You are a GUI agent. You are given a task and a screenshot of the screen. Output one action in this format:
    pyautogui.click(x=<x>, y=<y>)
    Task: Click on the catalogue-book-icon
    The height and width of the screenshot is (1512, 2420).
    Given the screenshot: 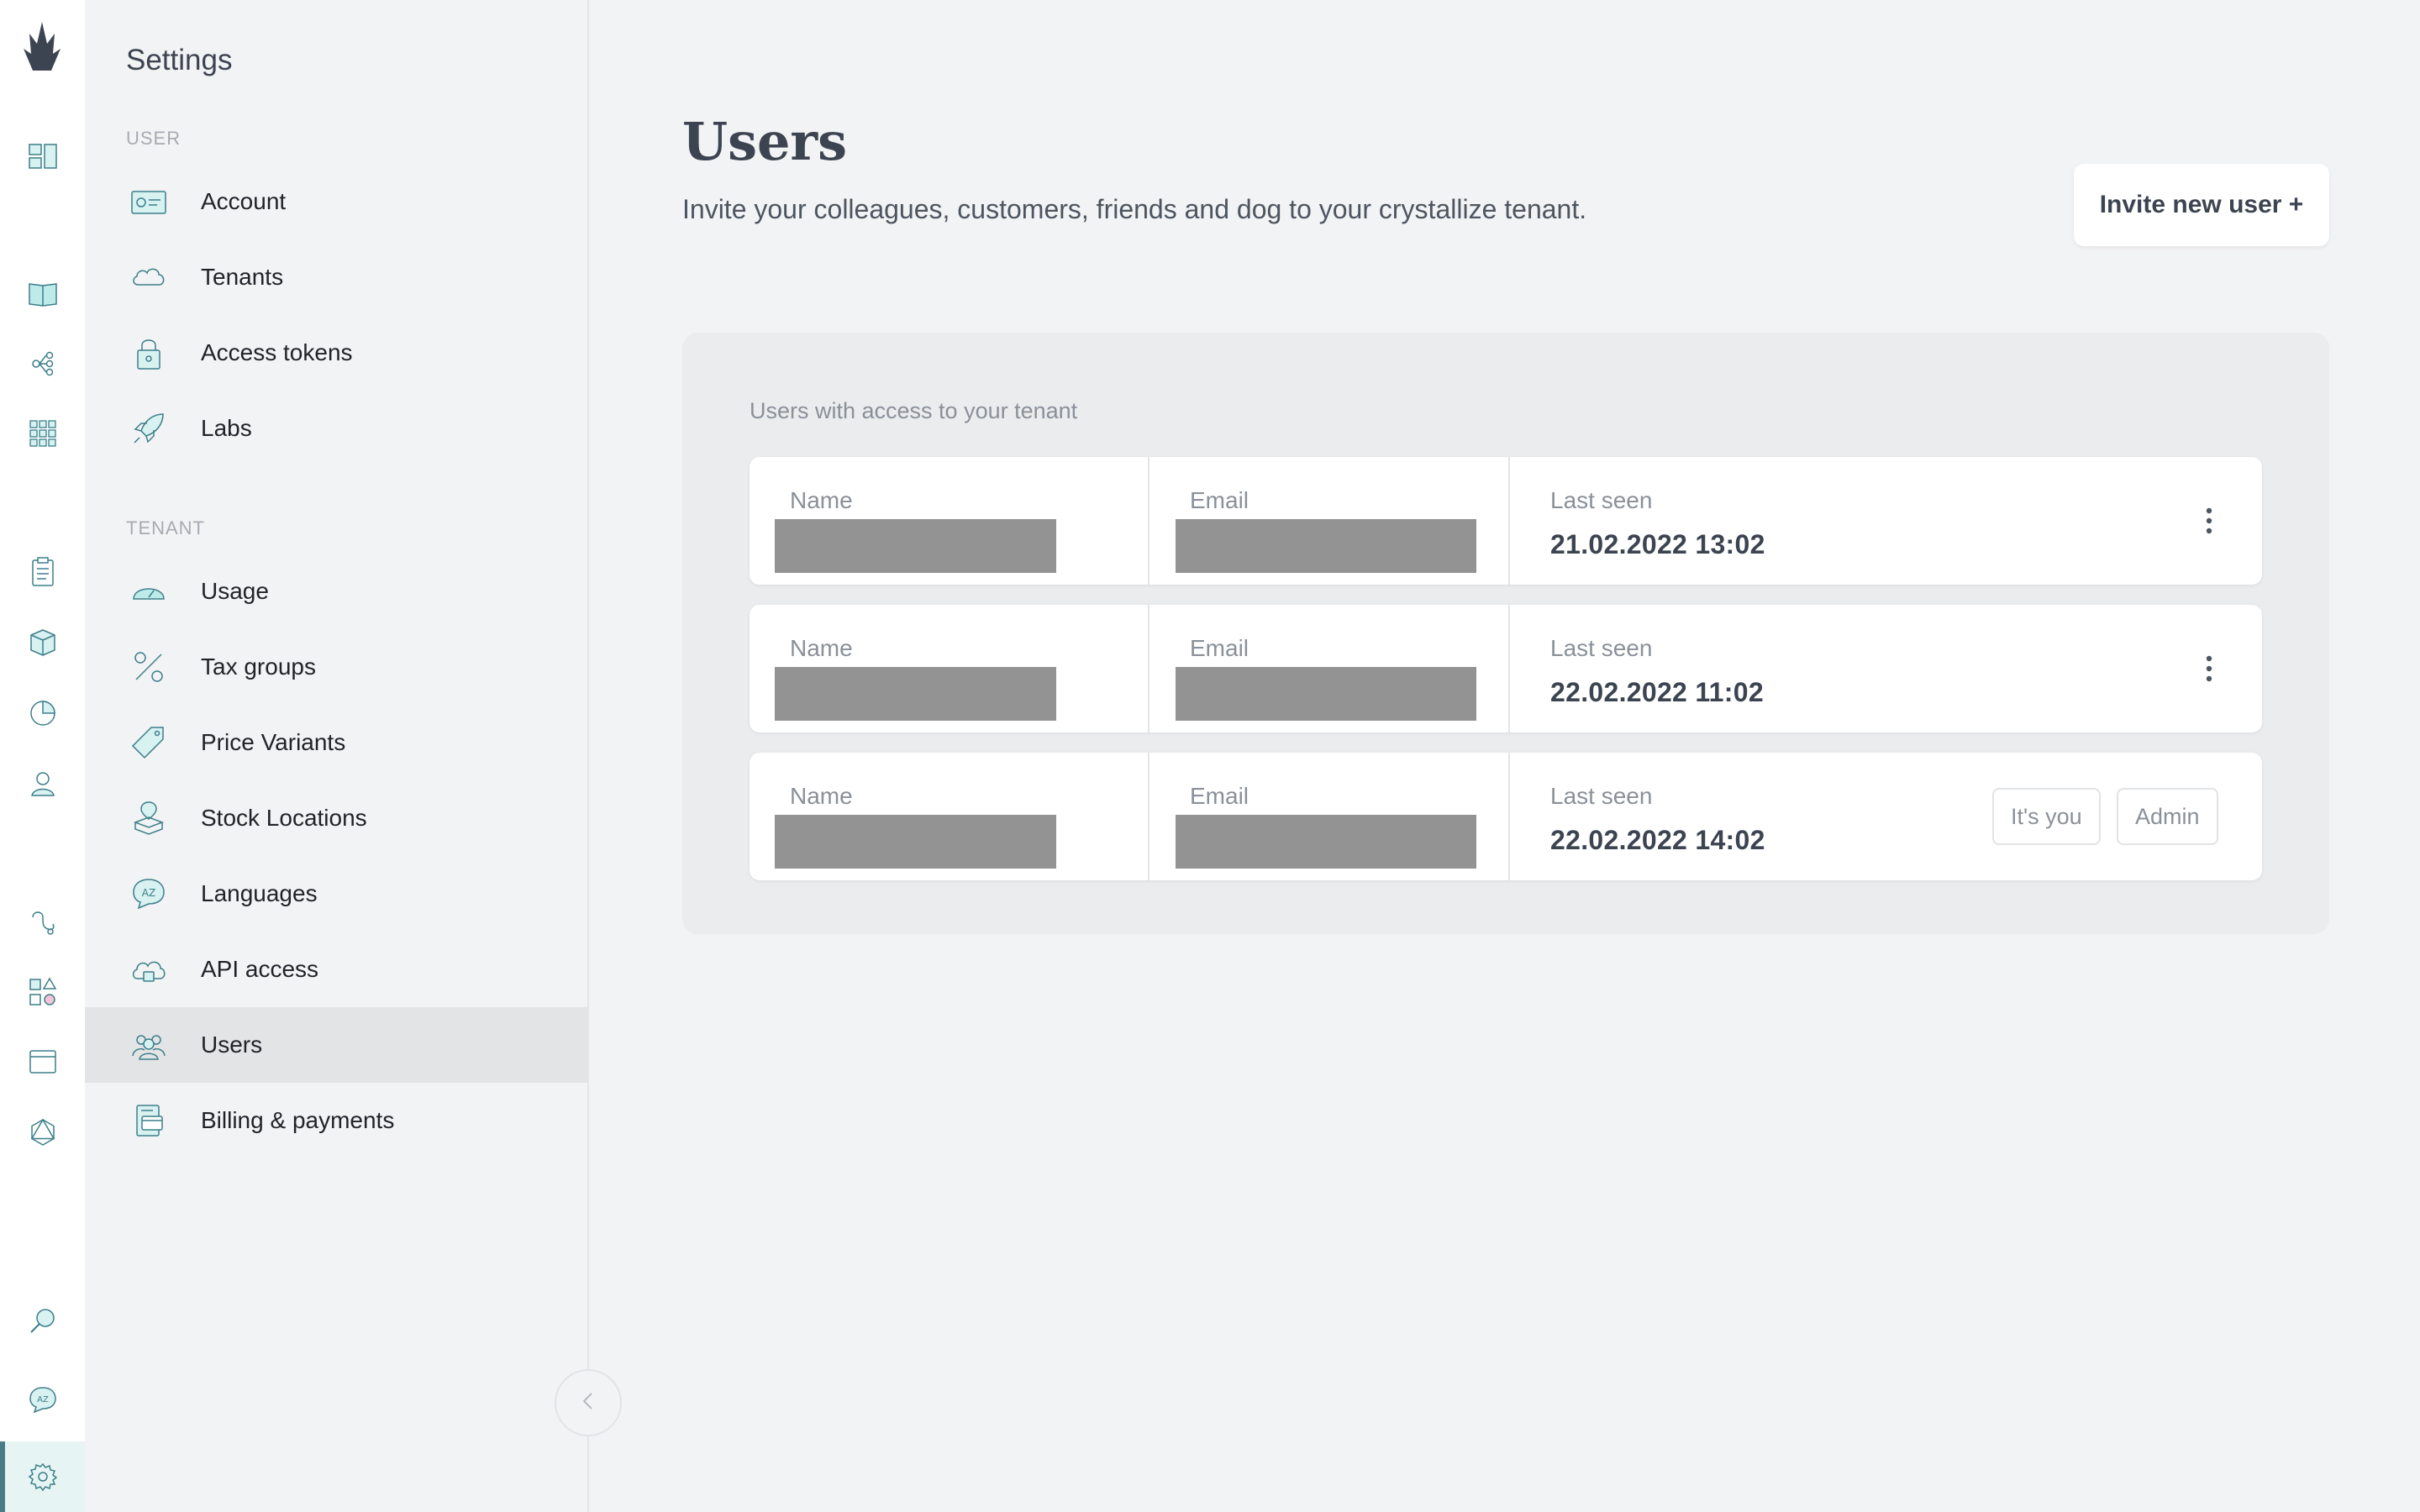 What is the action you would take?
    pyautogui.click(x=43, y=294)
    